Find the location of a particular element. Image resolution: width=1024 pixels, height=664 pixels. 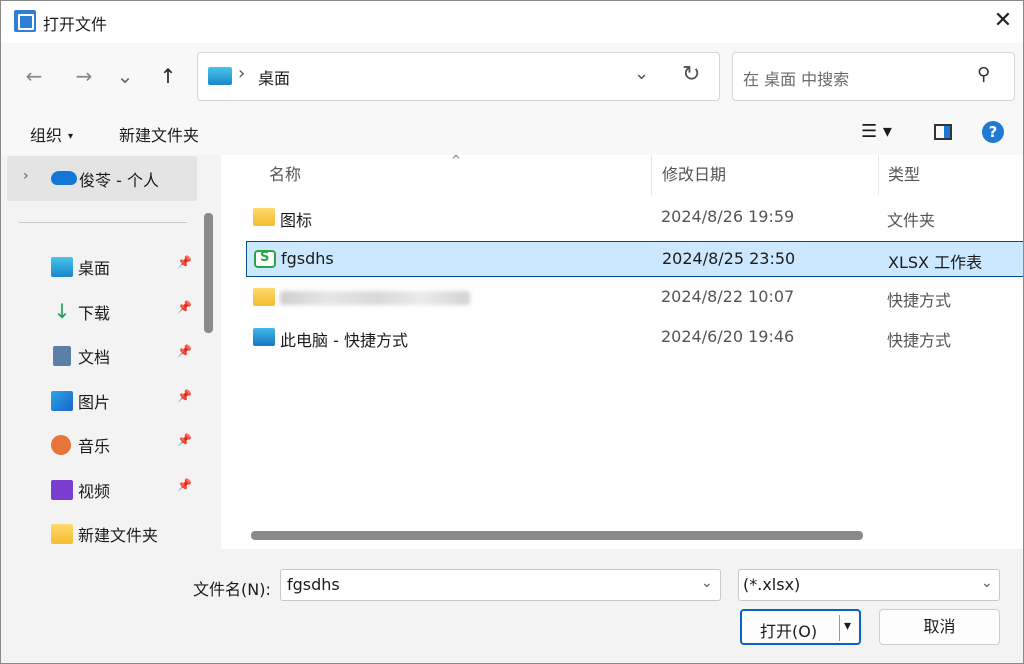

file-row: 此电脑 - 快捷方式 2024/6/20 19:46 快捷方式 is located at coordinates (634, 338).